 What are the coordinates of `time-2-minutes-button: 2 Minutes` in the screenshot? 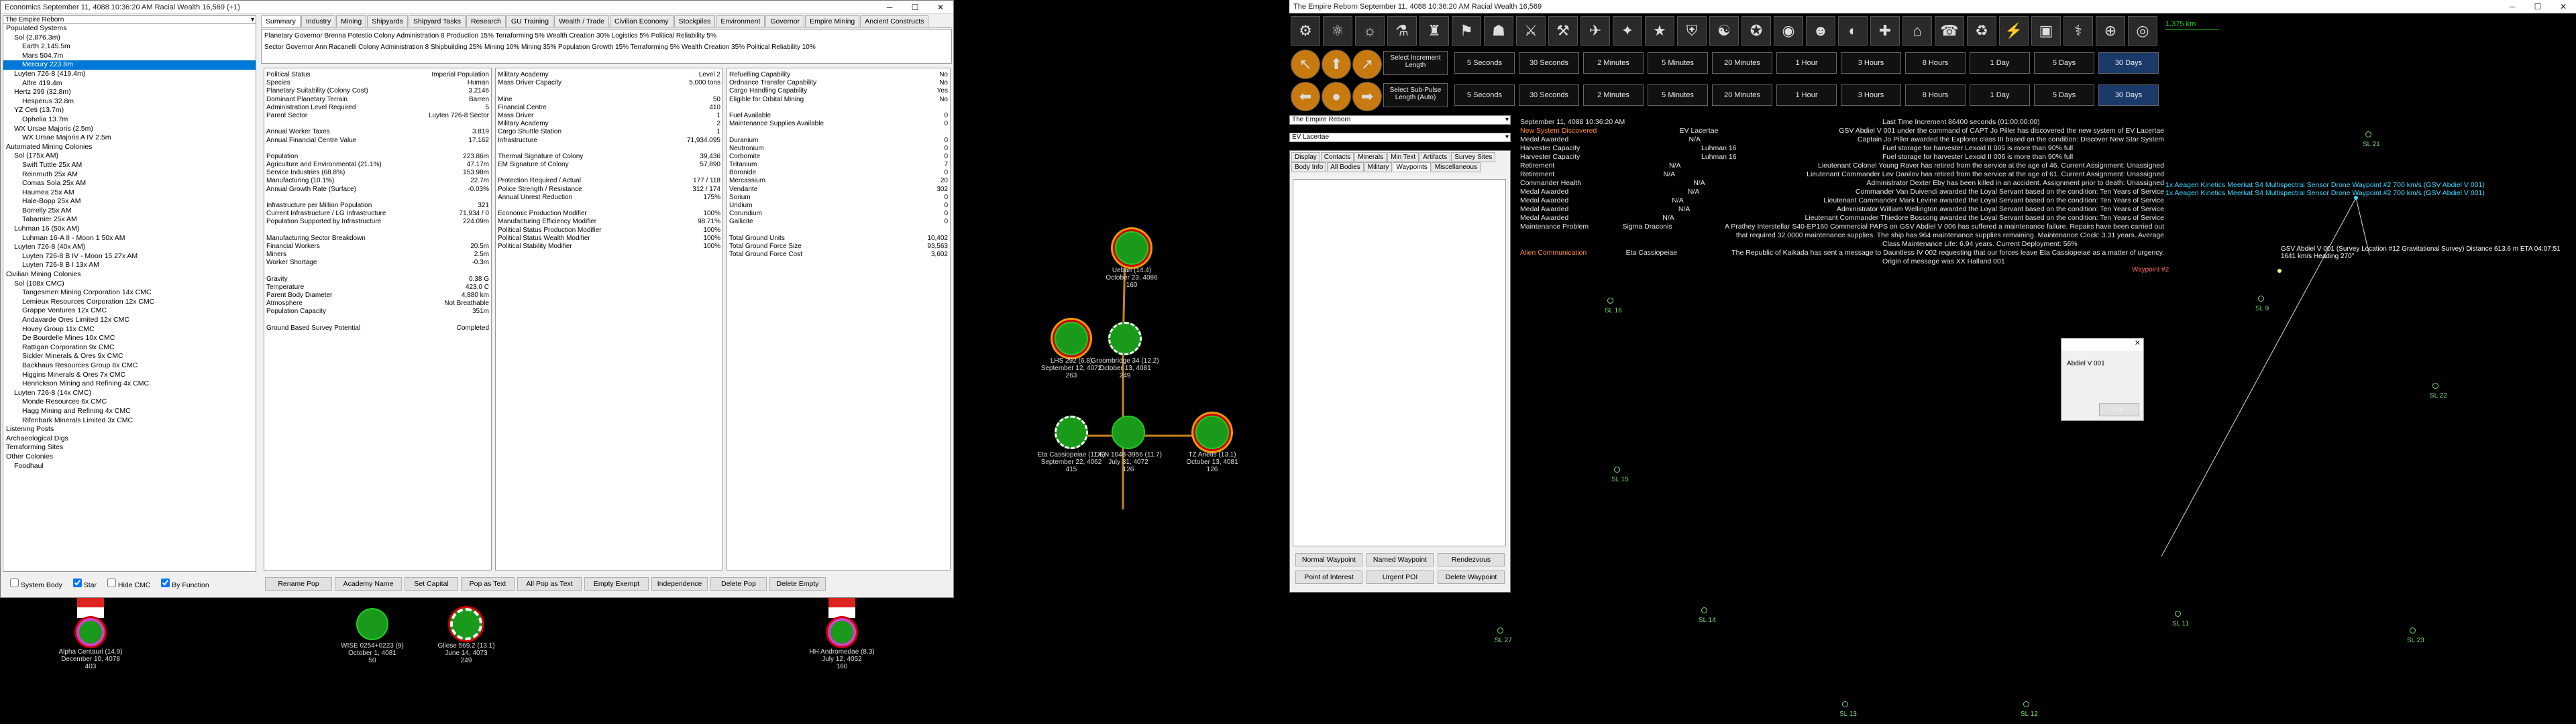 It's located at (1613, 63).